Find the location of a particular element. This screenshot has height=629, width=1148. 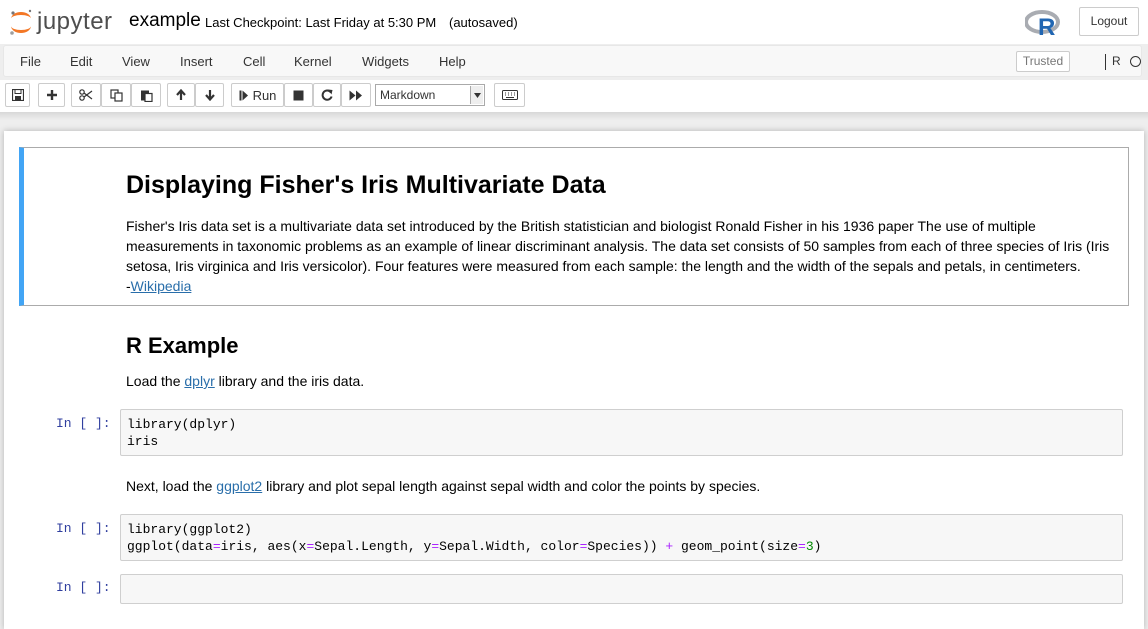

menu-view: View is located at coordinates (136, 61).